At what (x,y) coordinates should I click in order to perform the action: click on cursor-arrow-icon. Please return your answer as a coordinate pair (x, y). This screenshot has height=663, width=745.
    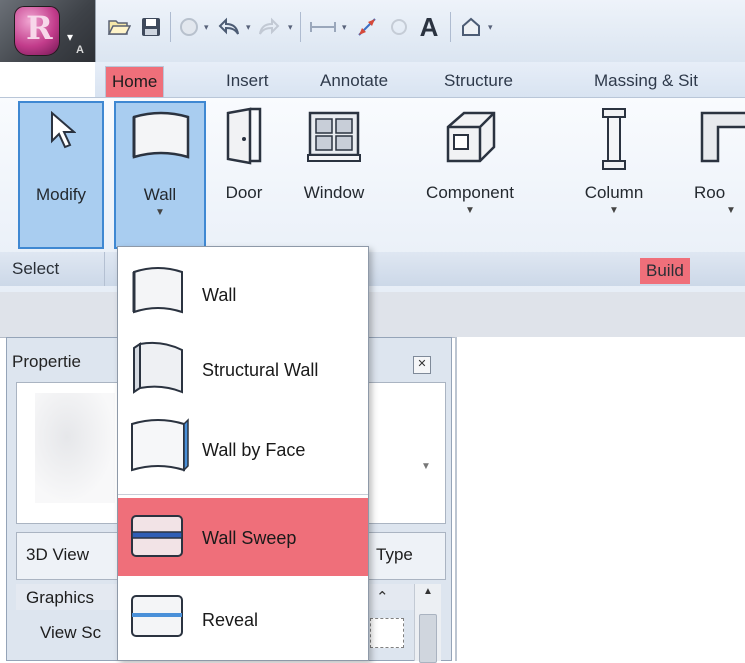
    Looking at the image, I should click on (63, 130).